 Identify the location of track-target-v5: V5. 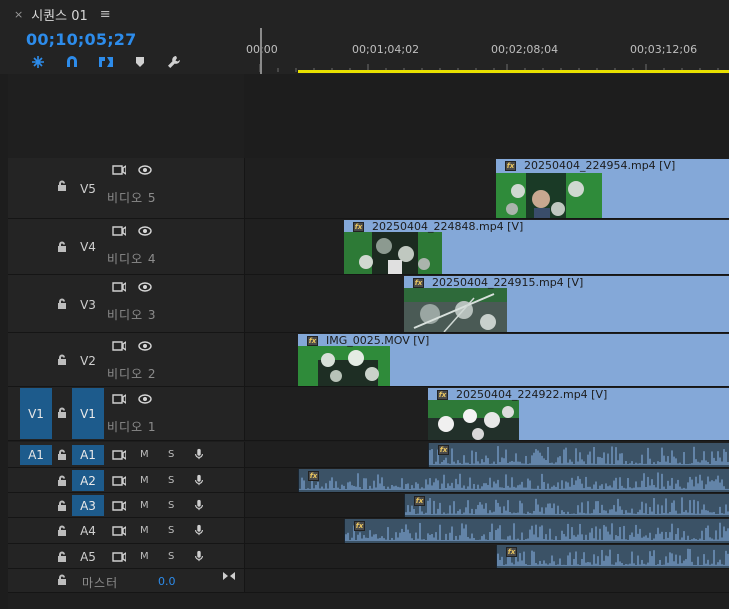
(88, 189).